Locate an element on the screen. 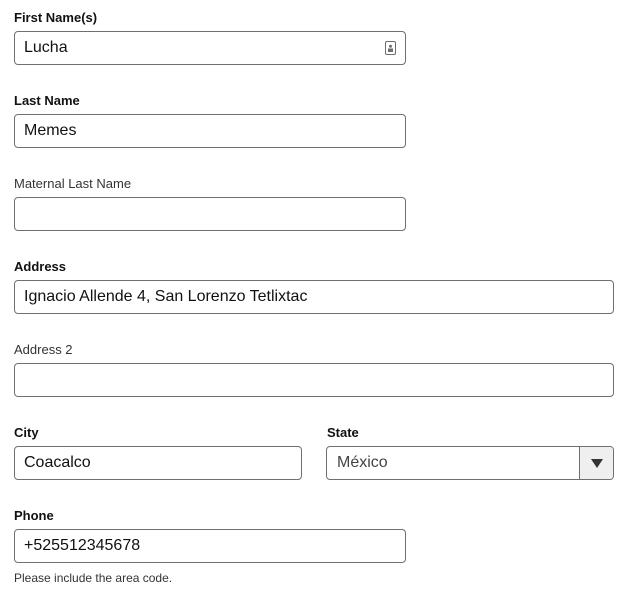  city-label: City is located at coordinates (26, 432).